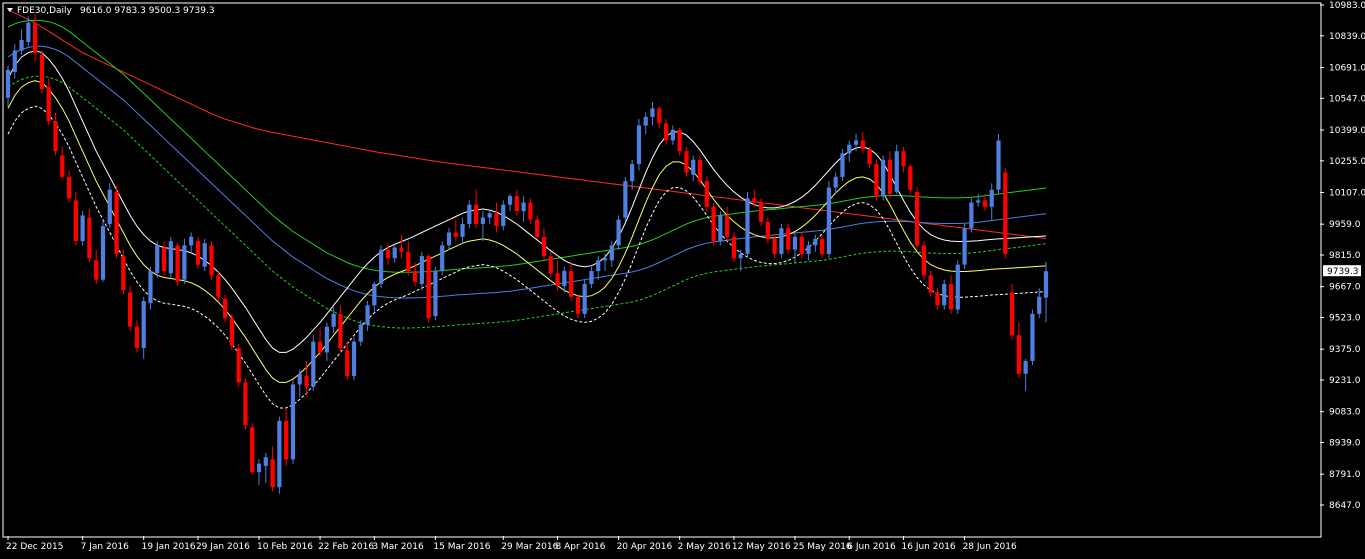 The width and height of the screenshot is (1365, 559). Describe the element at coordinates (45, 11) in the screenshot. I see `symbol-timeframe: FDE30,Daily` at that location.